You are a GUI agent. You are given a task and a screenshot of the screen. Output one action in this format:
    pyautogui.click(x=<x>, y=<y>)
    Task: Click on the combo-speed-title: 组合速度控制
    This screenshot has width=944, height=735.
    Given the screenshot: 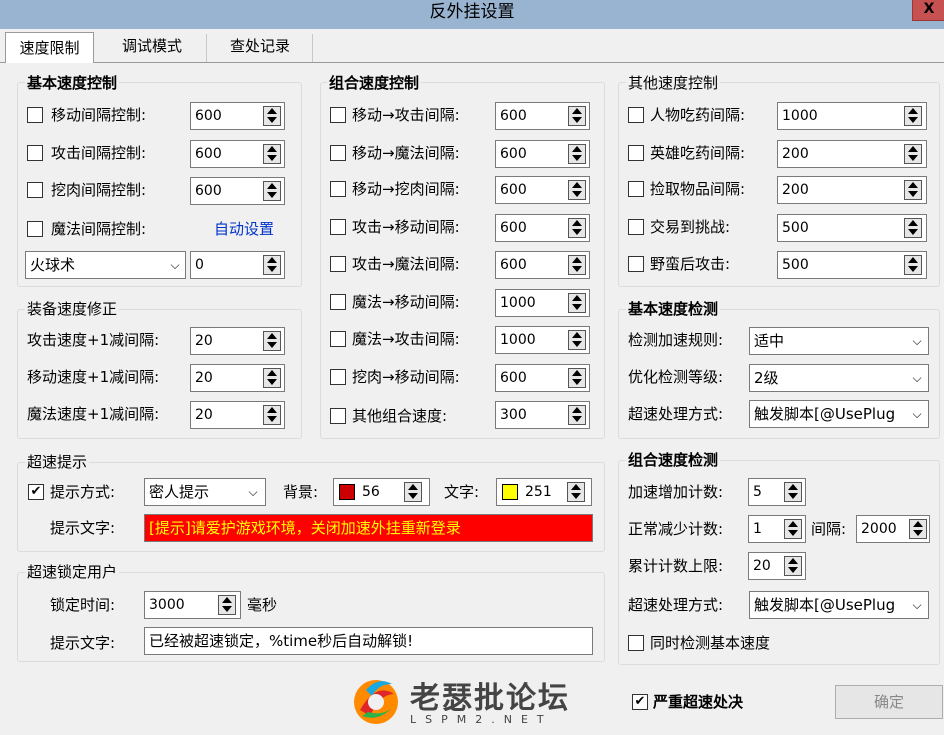 What is the action you would take?
    pyautogui.click(x=374, y=83)
    